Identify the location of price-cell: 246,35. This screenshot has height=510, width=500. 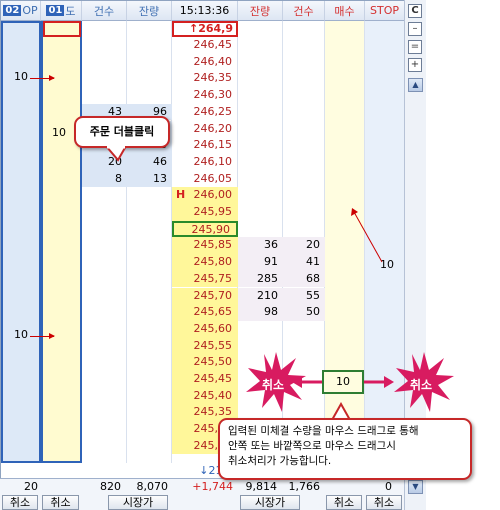
(213, 78).